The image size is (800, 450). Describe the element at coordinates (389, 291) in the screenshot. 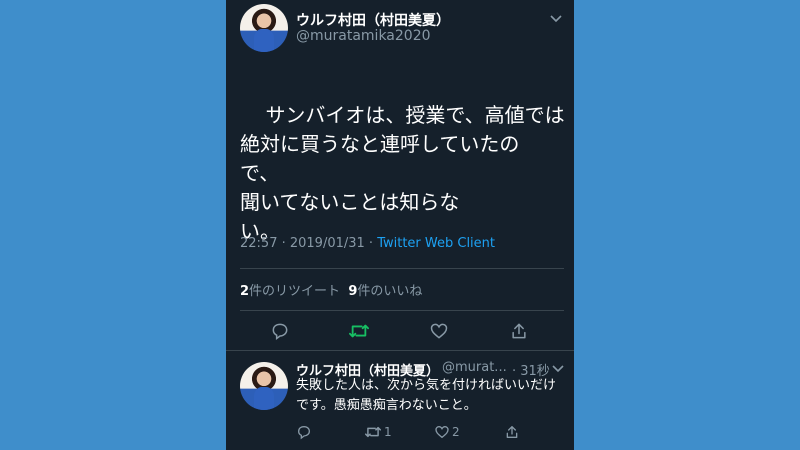

I see `like-count-label: 件のいいね` at that location.